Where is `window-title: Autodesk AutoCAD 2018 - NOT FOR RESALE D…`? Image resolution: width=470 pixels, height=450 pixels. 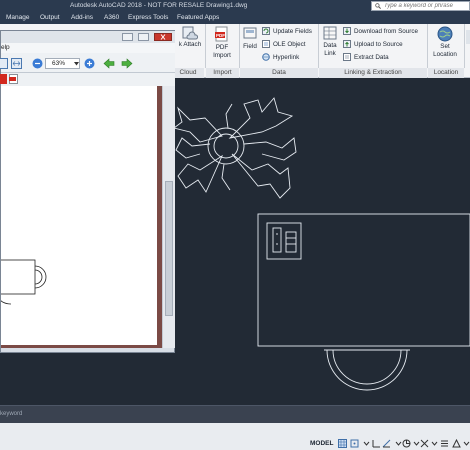
window-title: Autodesk AutoCAD 2018 - NOT FOR RESALE D… is located at coordinates (159, 5).